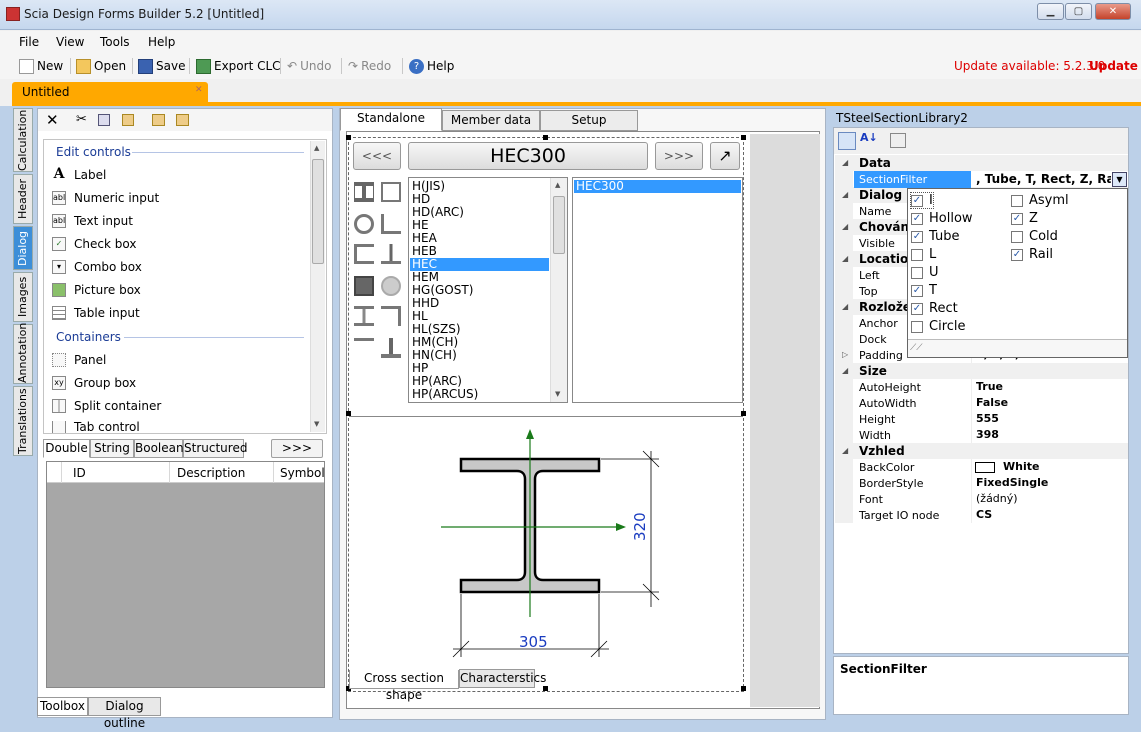 This screenshot has width=1141, height=732. What do you see at coordinates (79, 360) in the screenshot?
I see `toolbox-item-panel: Panel` at bounding box center [79, 360].